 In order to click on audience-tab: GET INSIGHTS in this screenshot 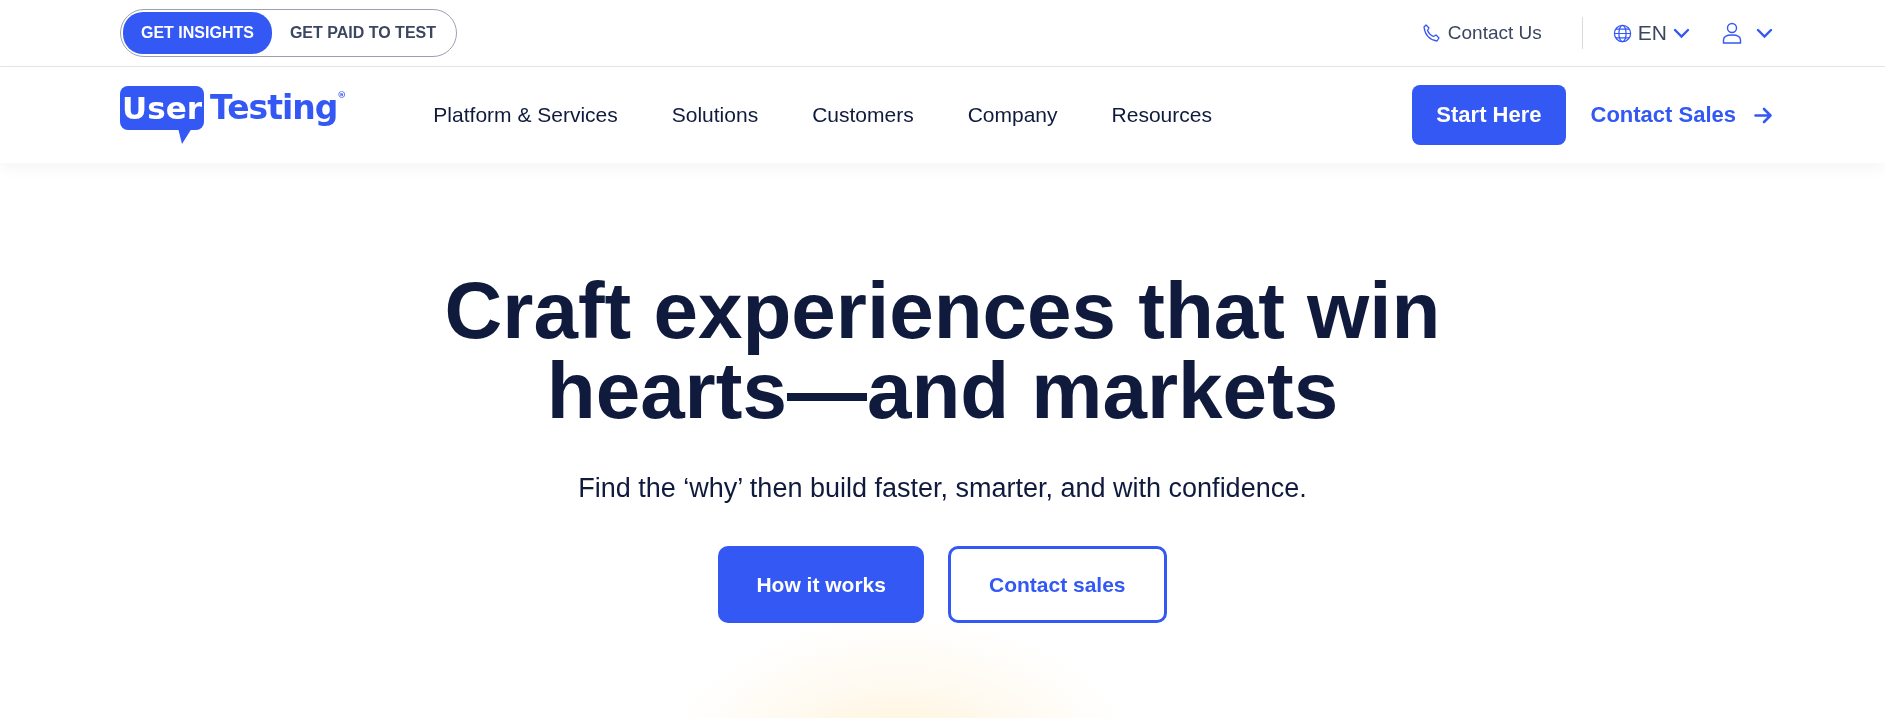, I will do `click(197, 33)`.